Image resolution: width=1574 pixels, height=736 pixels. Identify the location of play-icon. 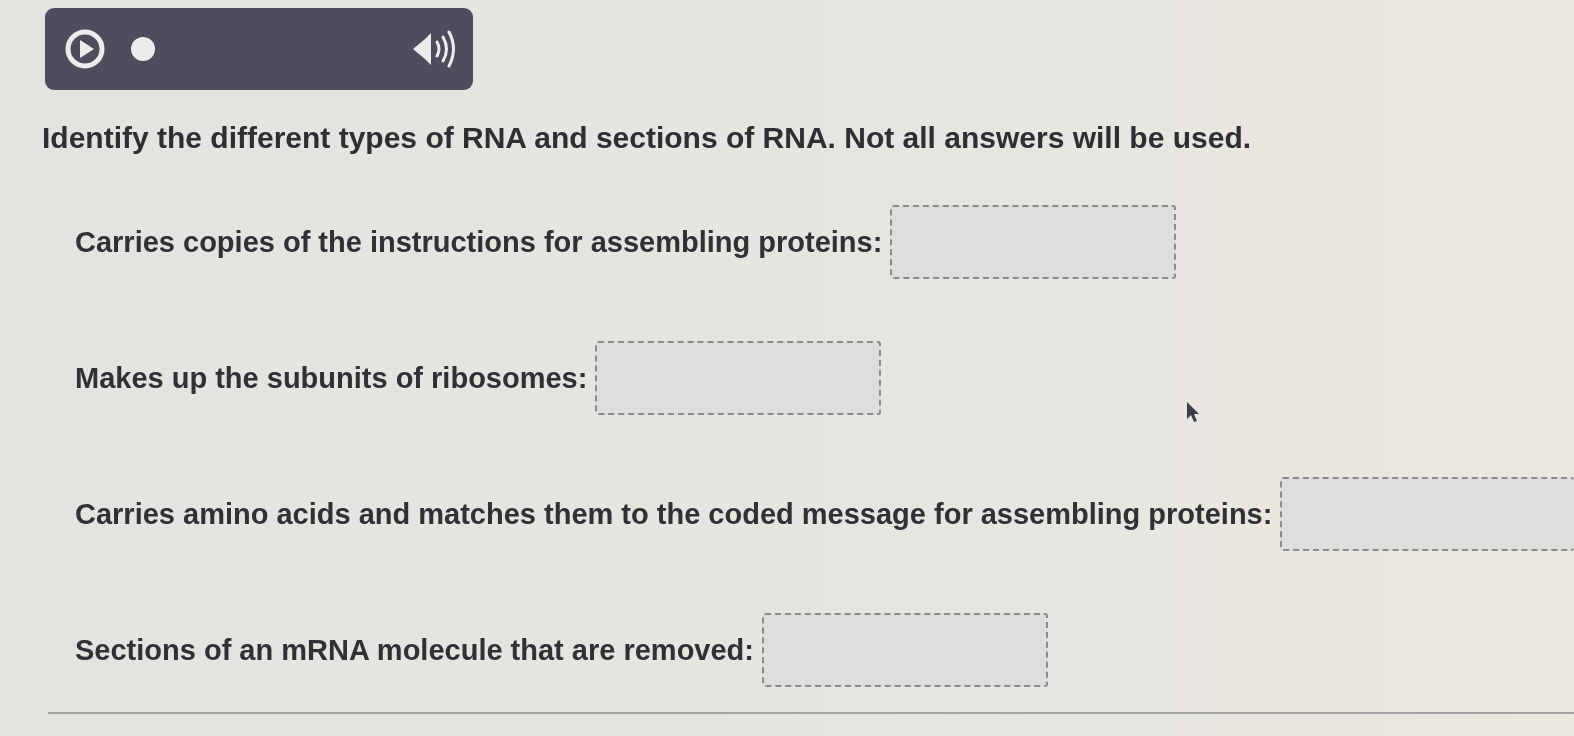
(85, 49).